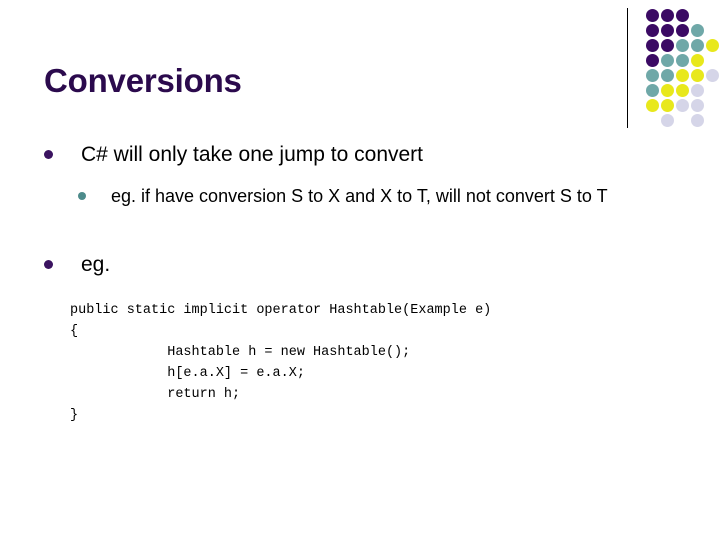 The image size is (720, 540). Describe the element at coordinates (187, 373) in the screenshot. I see `code-line: h[e.a.X] = e.a.X;` at that location.